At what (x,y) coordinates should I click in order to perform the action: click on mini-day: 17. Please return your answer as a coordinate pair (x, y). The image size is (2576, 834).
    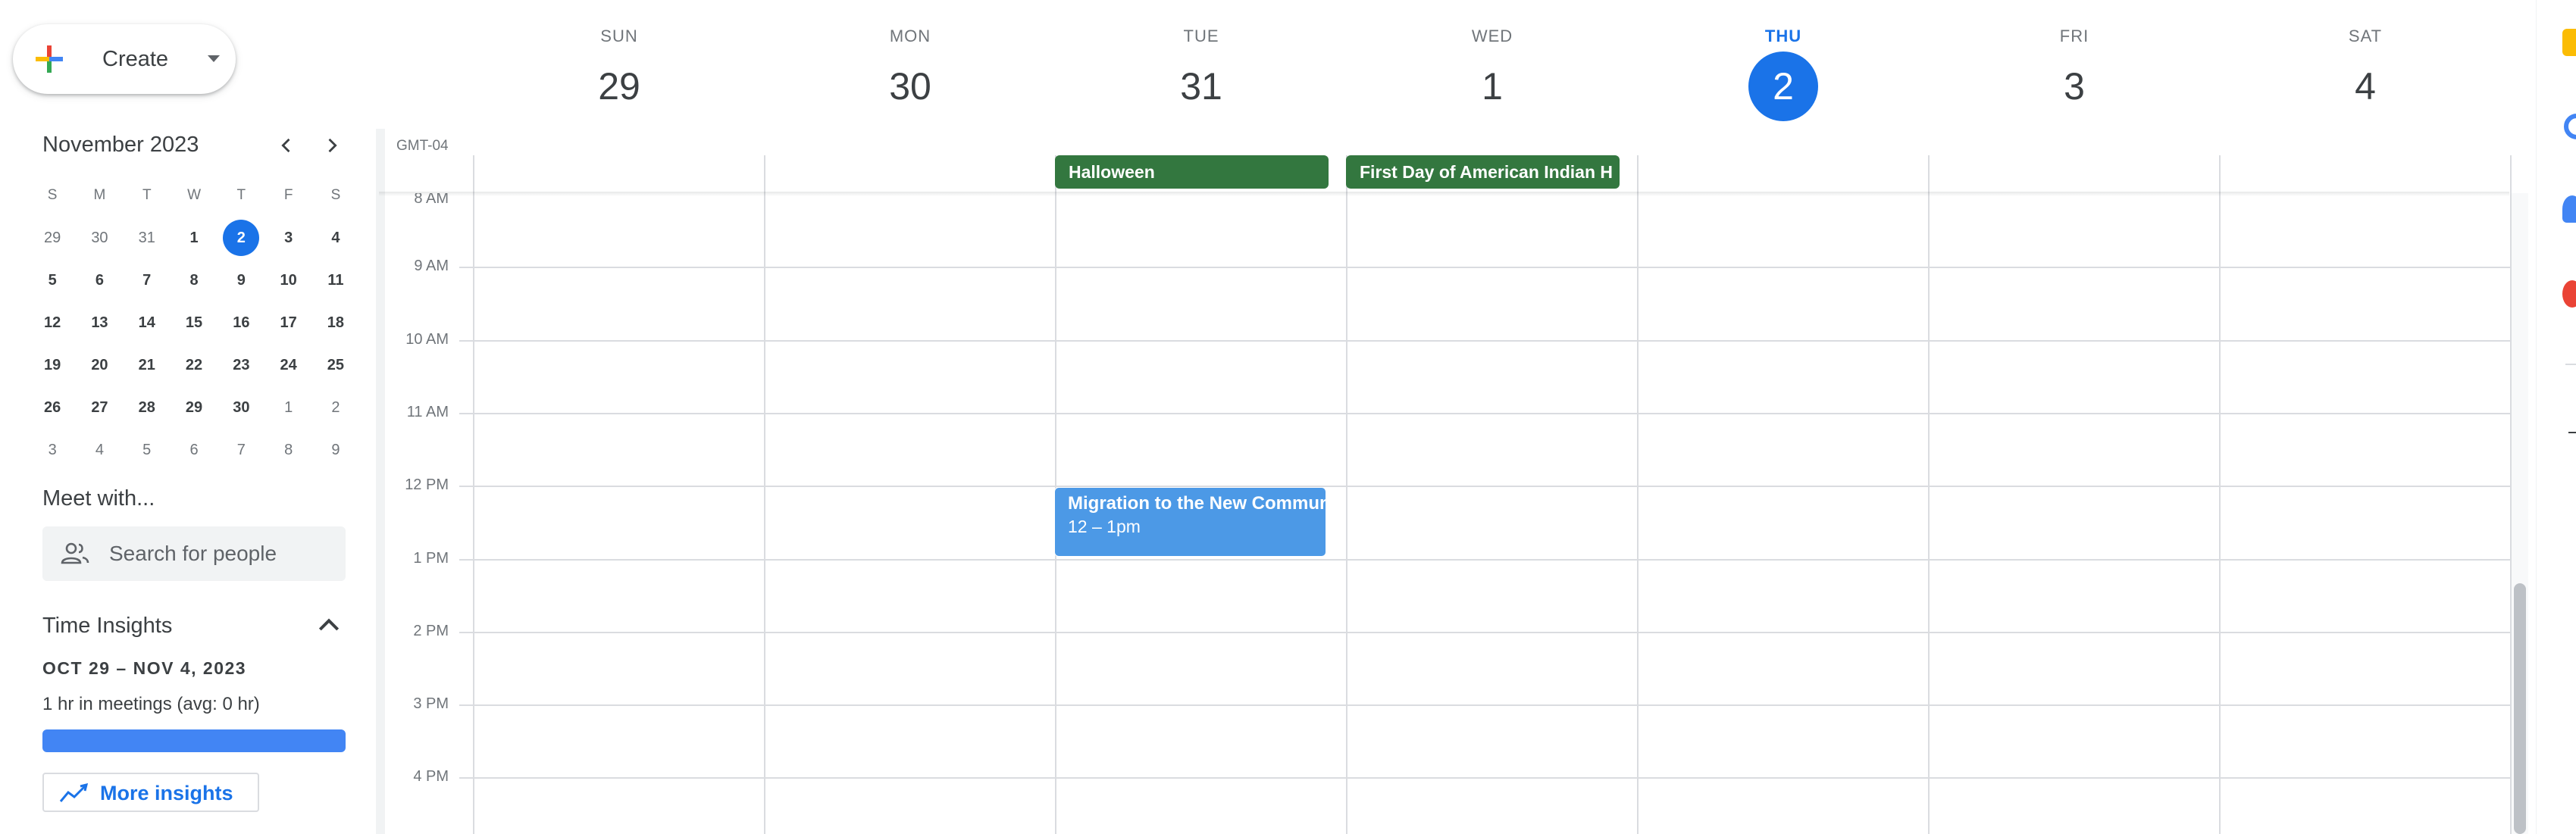
    Looking at the image, I should click on (287, 323).